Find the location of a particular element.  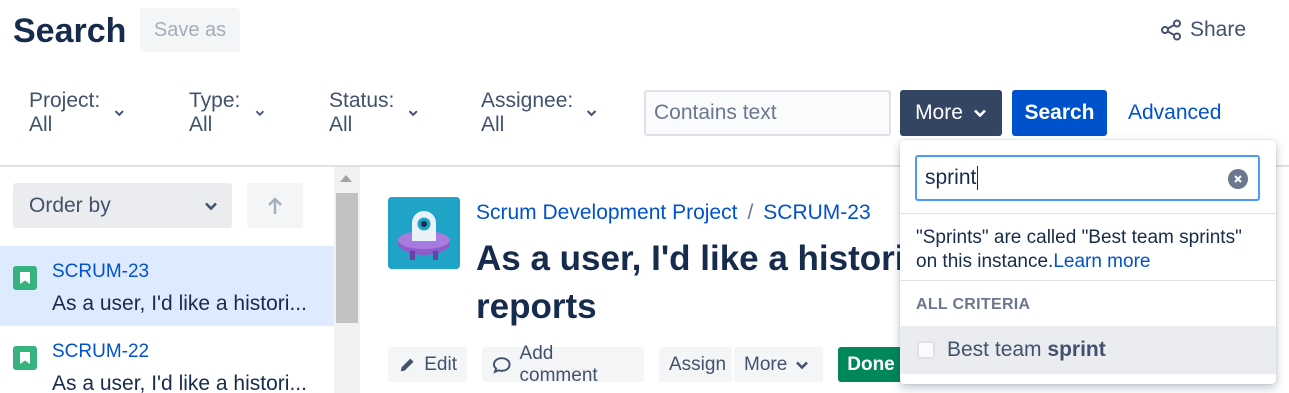

more-actions-button: More is located at coordinates (778, 364).